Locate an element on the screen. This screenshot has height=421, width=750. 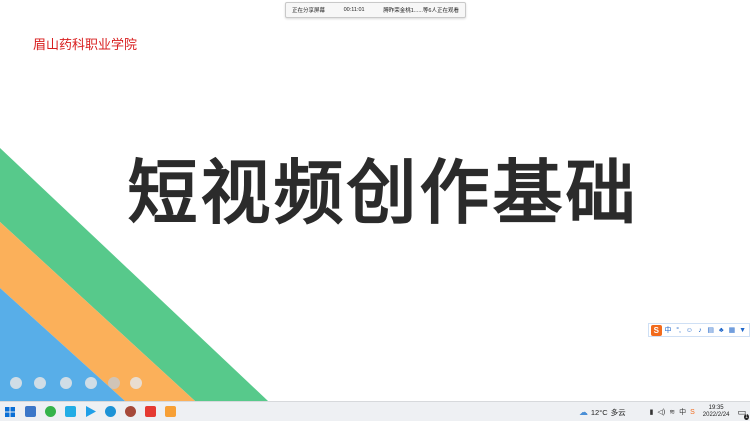
clock-date: 2022/2/24 is located at coordinates (716, 415).